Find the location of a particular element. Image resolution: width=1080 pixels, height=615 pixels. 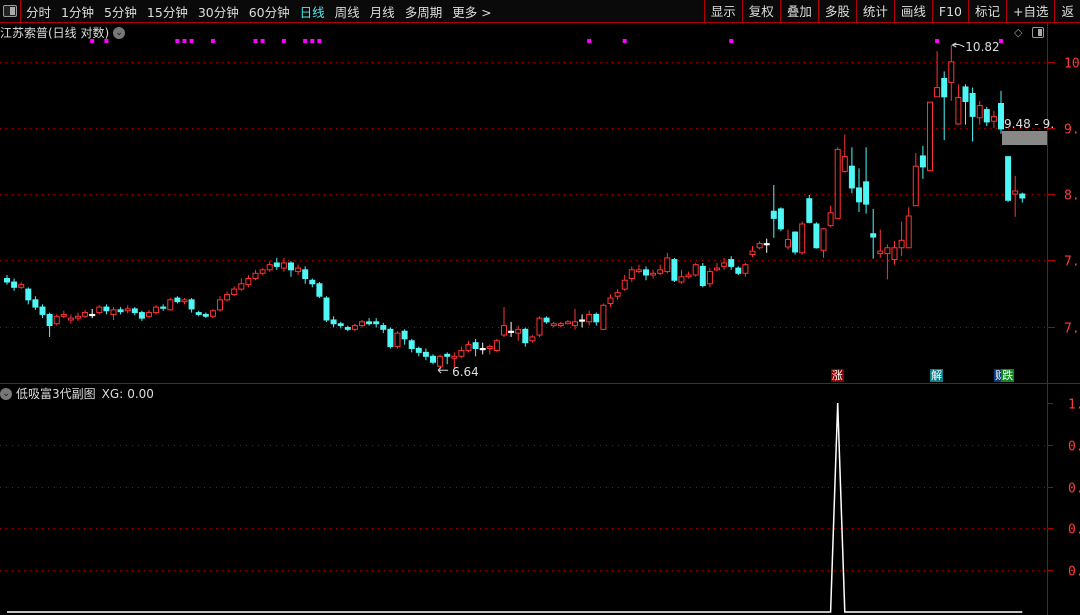

event-badge: 跌 is located at coordinates (1008, 375).